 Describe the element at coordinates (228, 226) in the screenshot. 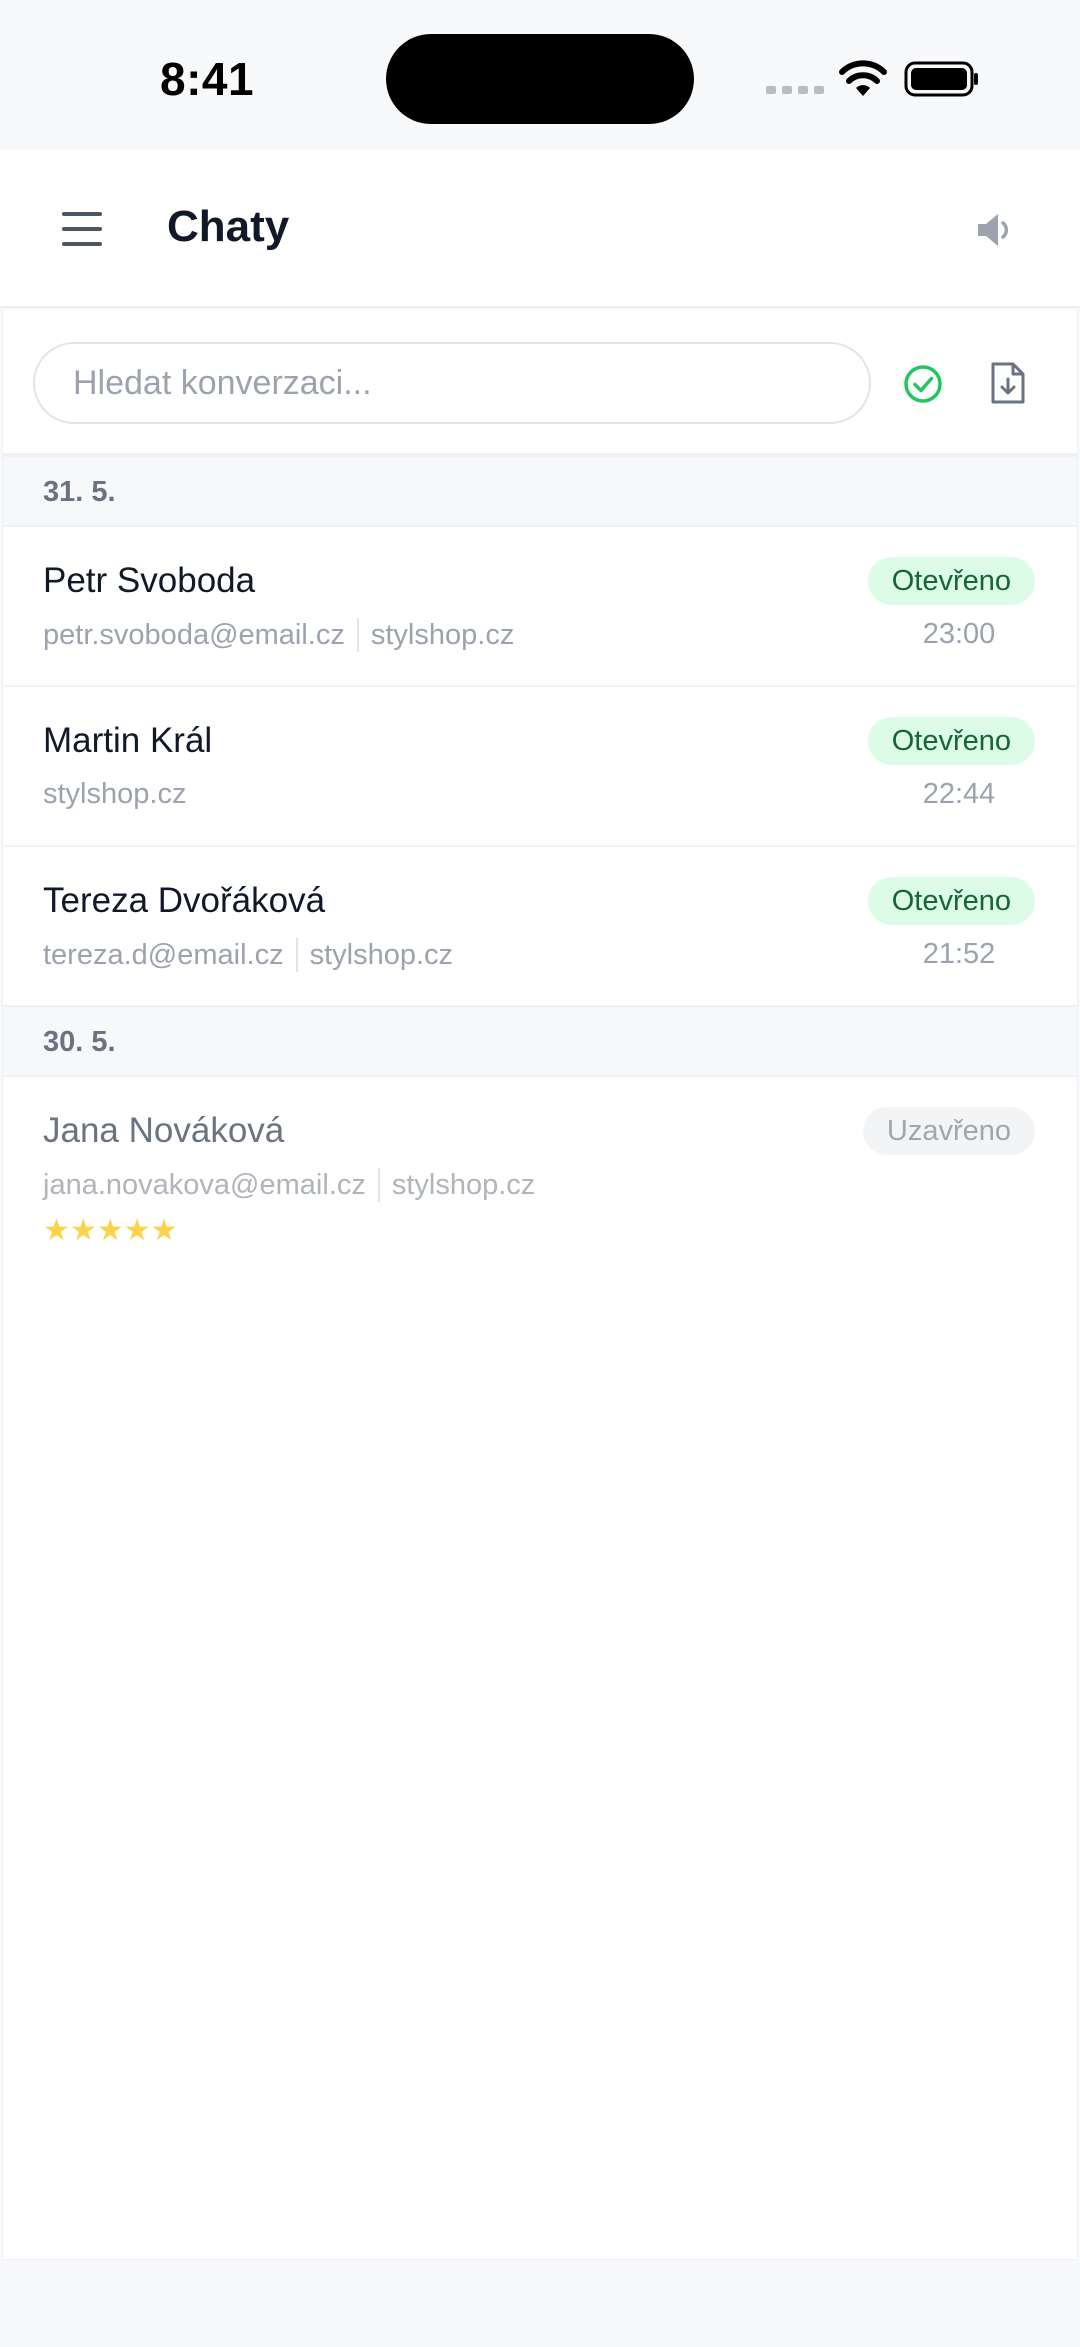

I see `page-title: Chaty` at that location.